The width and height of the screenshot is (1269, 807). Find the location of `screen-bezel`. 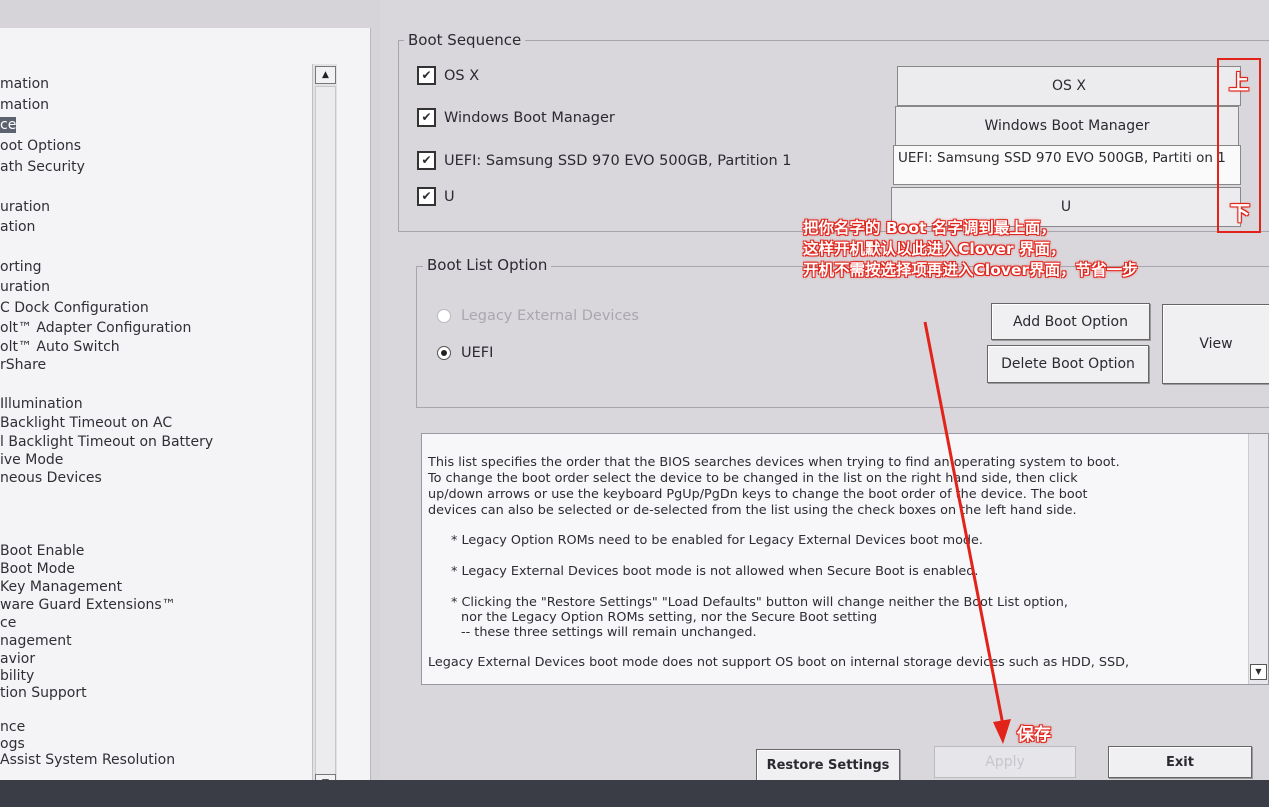

screen-bezel is located at coordinates (634, 793).